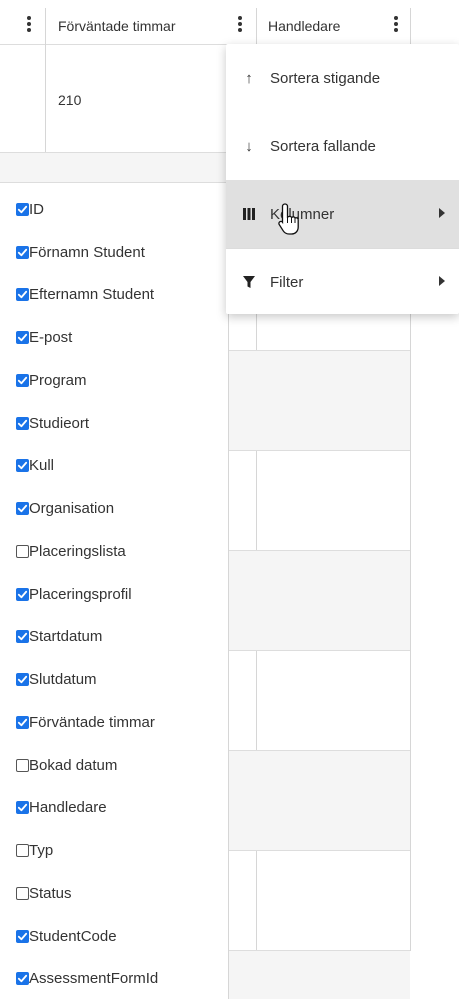 The width and height of the screenshot is (459, 1000). I want to click on filter-icon, so click(249, 282).